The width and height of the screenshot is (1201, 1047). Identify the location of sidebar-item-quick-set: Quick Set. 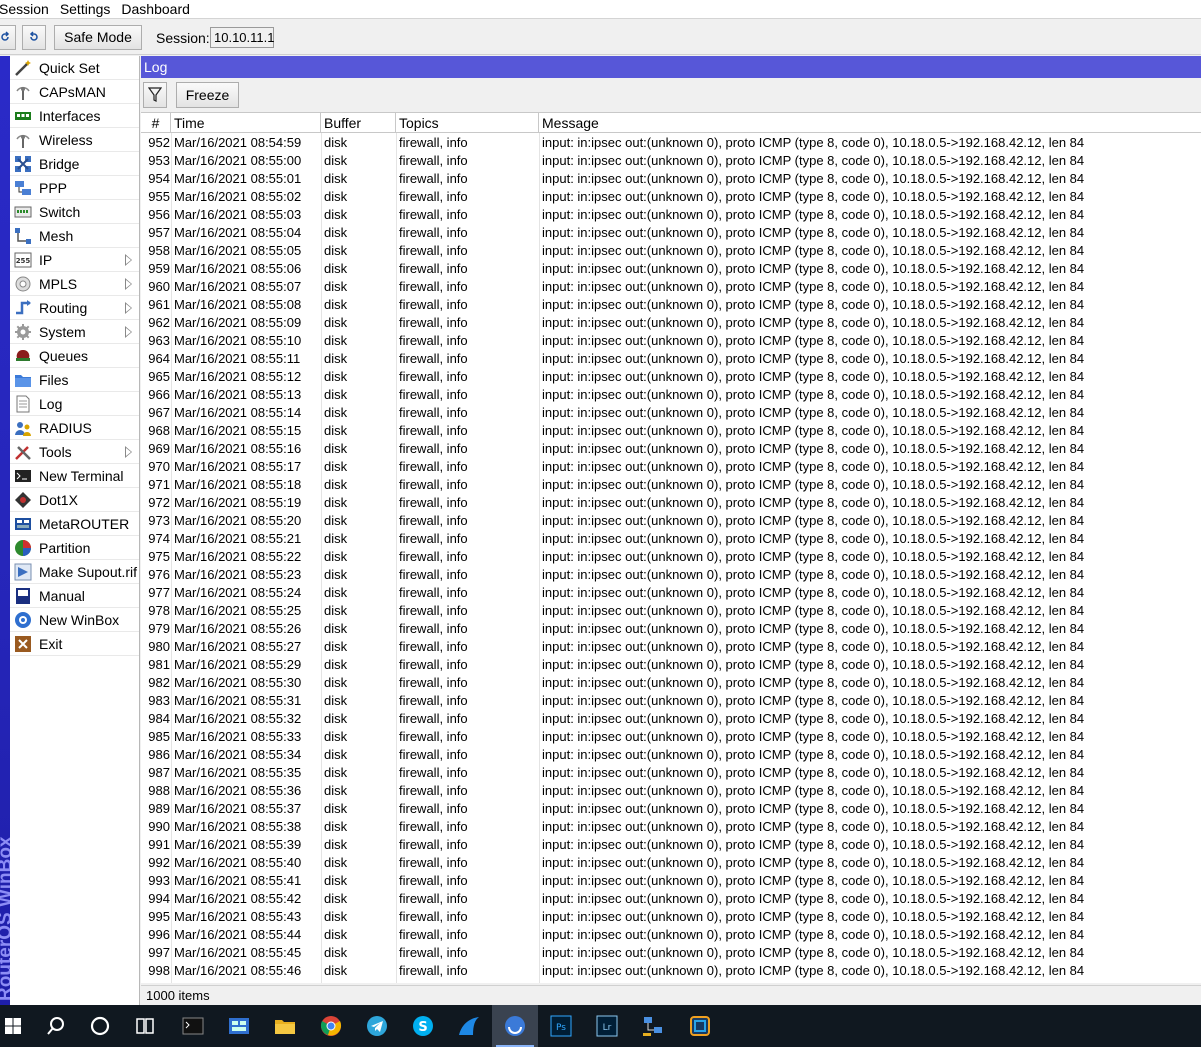
(74, 68).